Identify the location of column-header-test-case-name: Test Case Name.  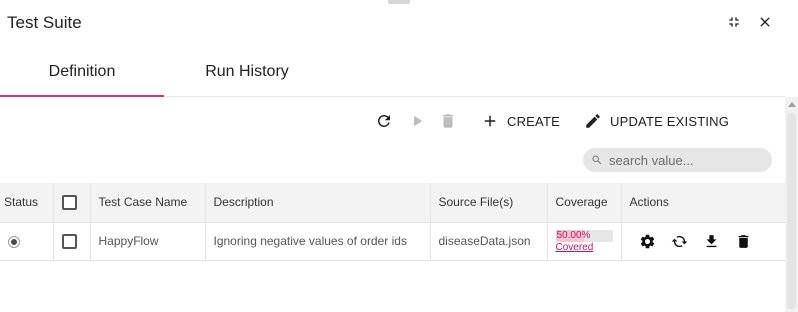
(148, 203).